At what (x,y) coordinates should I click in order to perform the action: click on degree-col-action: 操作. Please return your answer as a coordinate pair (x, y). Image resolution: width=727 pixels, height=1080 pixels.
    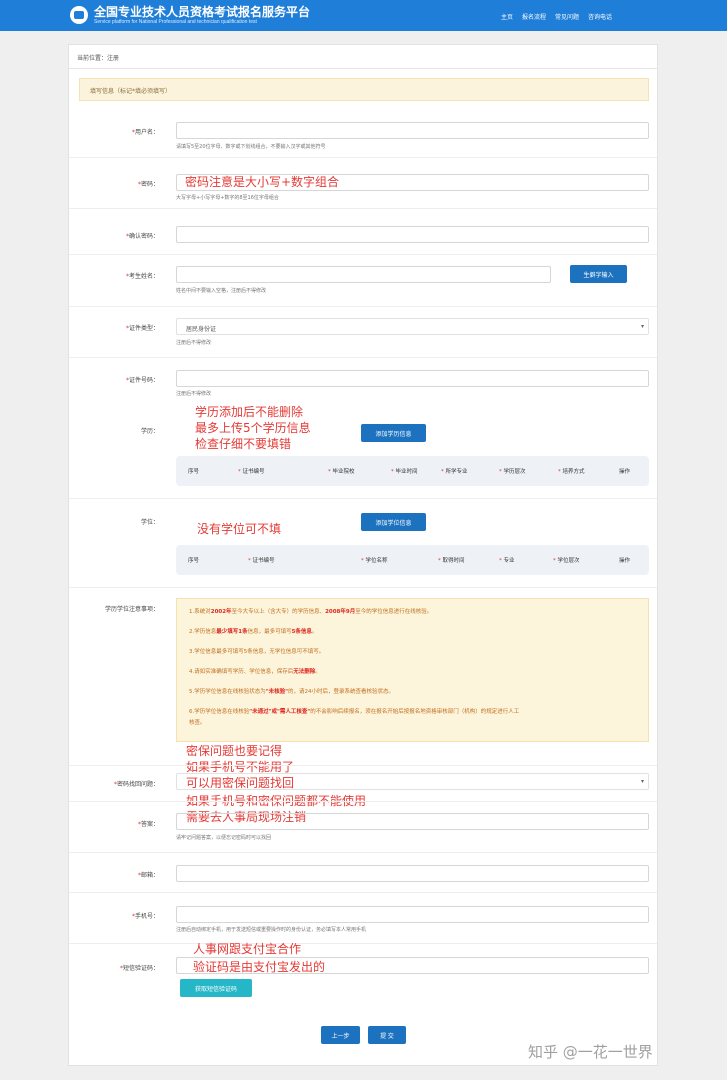
    Looking at the image, I should click on (625, 561).